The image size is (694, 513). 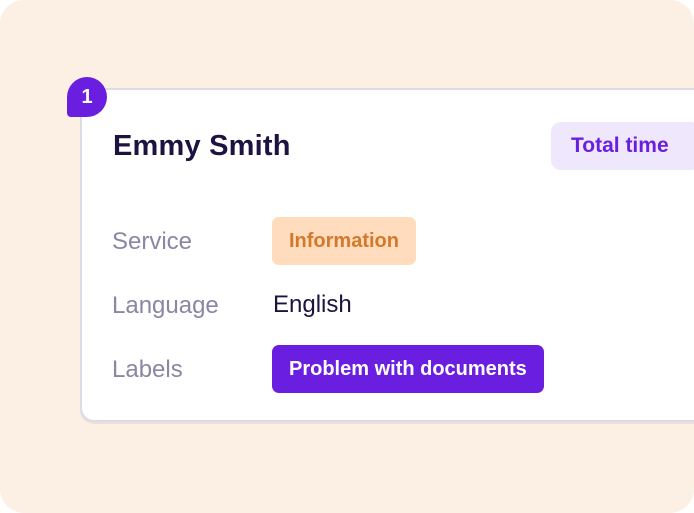 What do you see at coordinates (312, 304) in the screenshot?
I see `language-value: English` at bounding box center [312, 304].